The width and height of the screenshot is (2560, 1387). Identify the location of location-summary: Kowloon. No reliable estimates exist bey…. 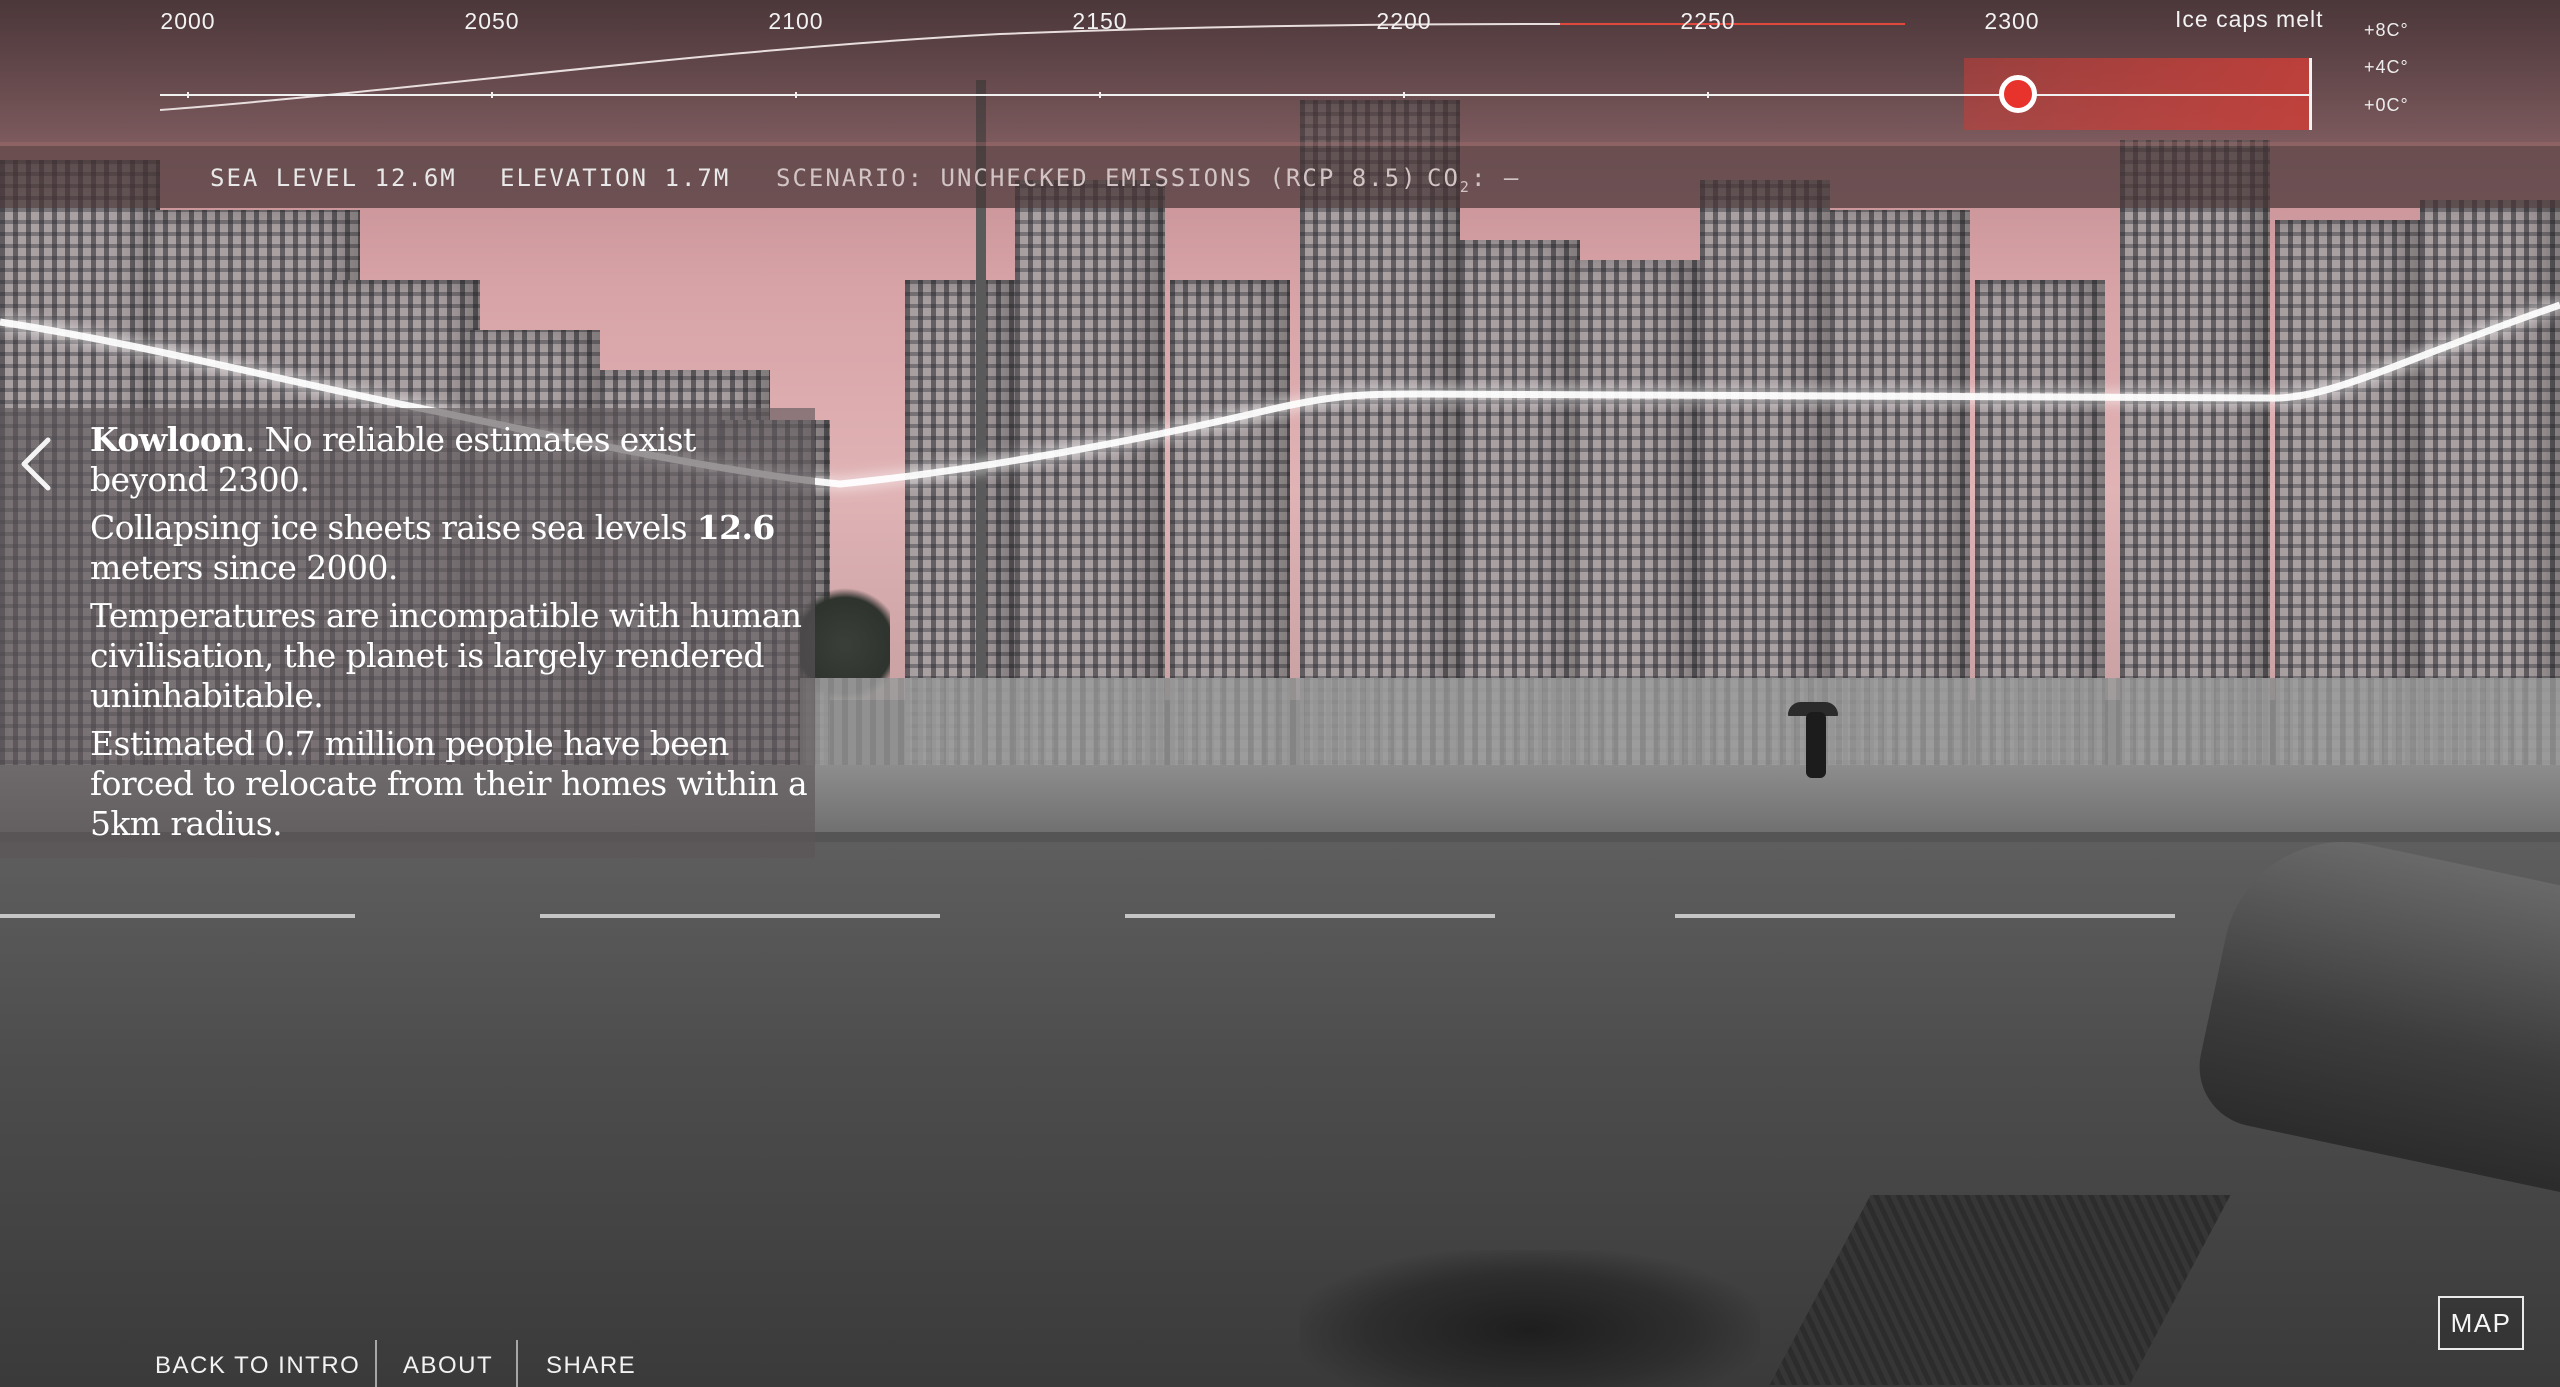
(393, 459).